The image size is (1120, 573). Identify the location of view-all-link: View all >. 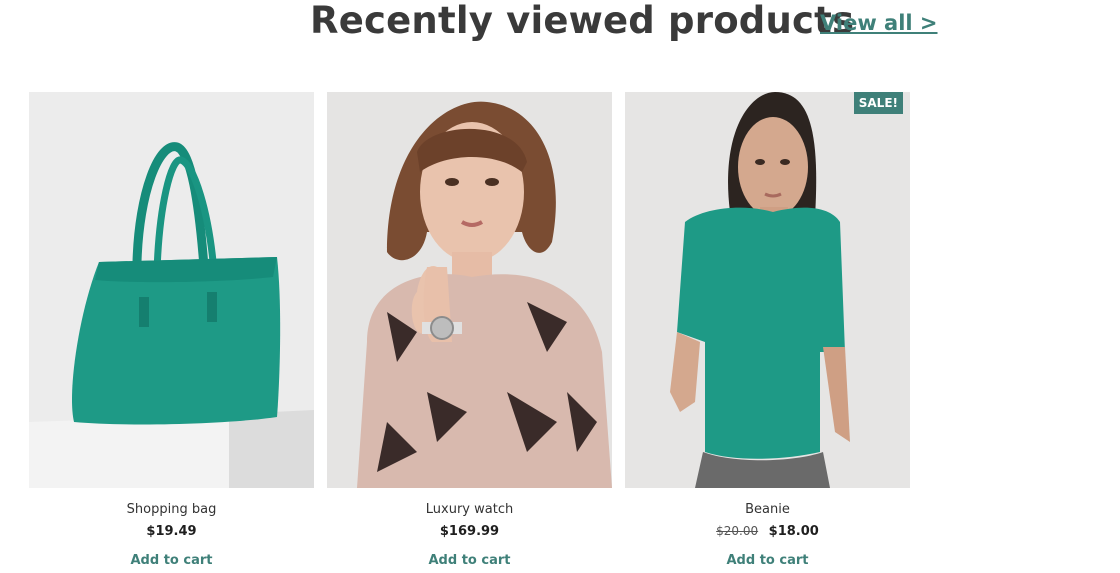
(879, 23).